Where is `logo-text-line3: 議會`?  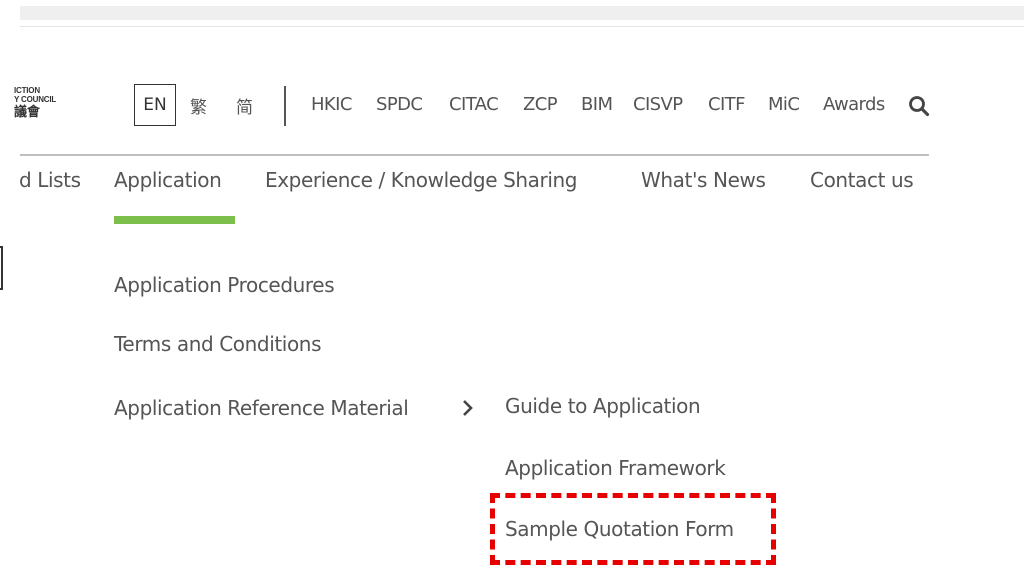
logo-text-line3: 議會 is located at coordinates (27, 111).